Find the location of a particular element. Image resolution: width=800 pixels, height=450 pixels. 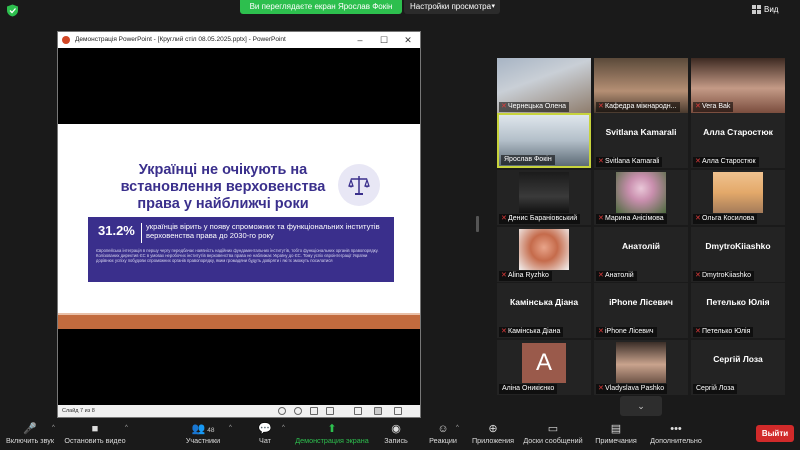

participant-tile: Ярослав Фокін is located at coordinates (544, 140).